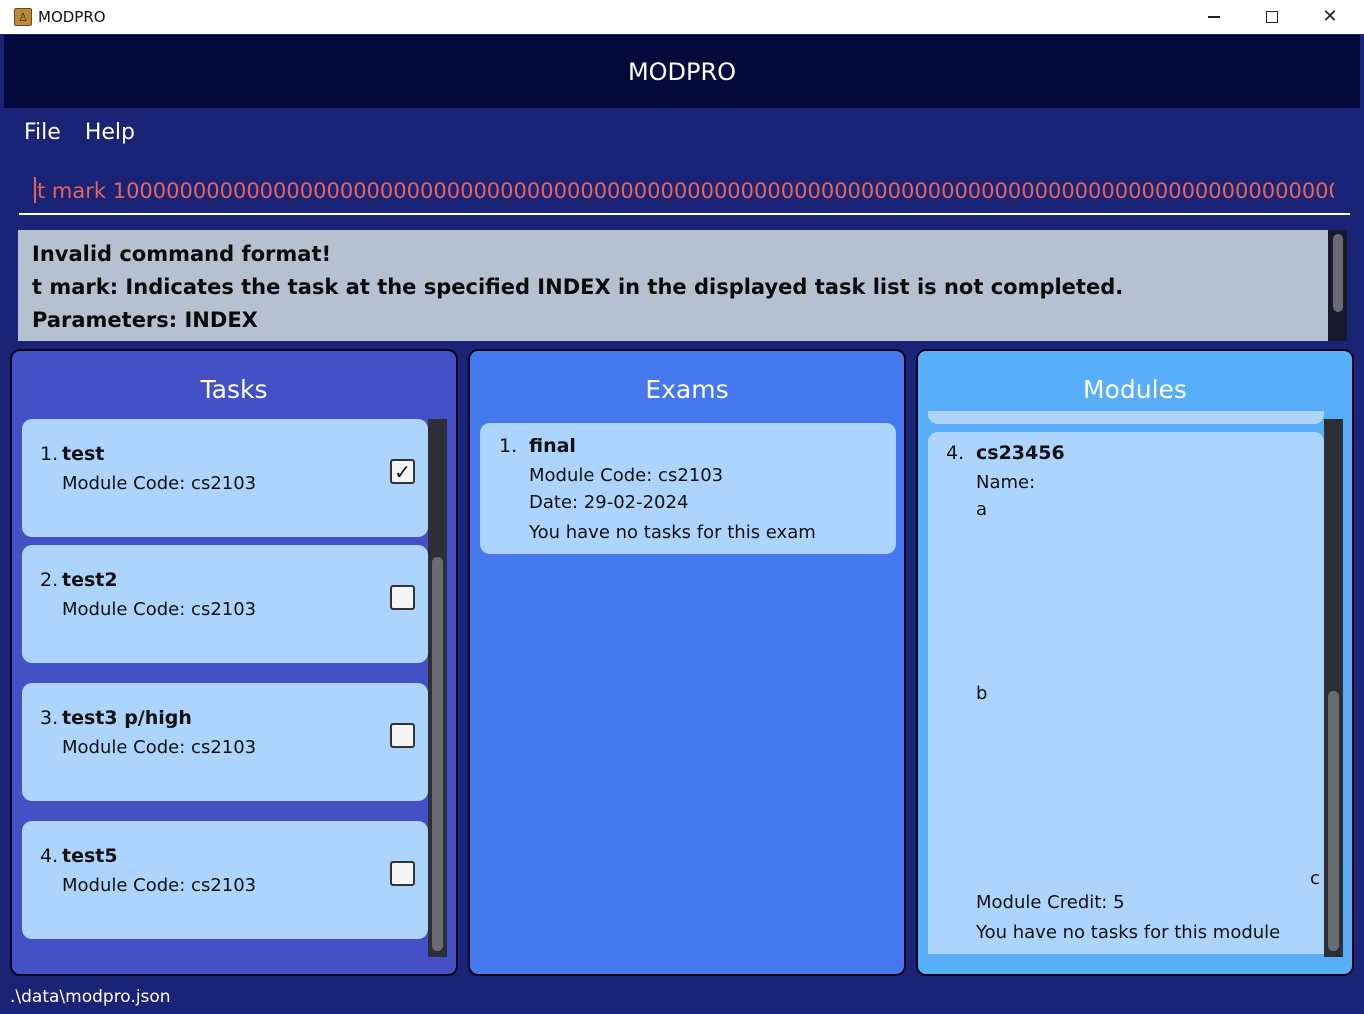  What do you see at coordinates (42, 132) in the screenshot?
I see `menu-file: File` at bounding box center [42, 132].